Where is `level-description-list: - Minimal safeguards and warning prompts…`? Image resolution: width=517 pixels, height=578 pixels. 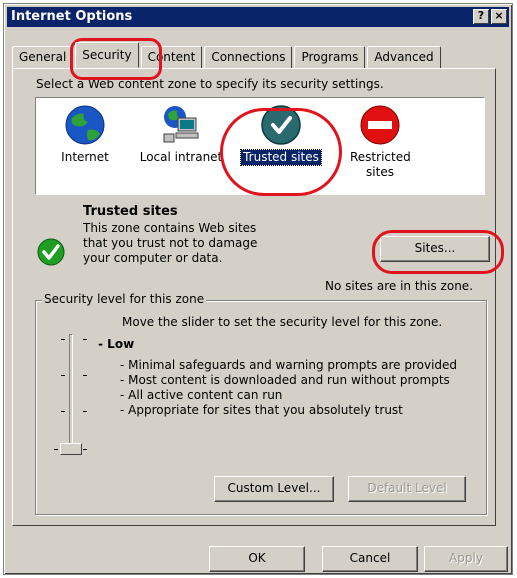
level-description-list: - Minimal safeguards and warning prompts… is located at coordinates (288, 388).